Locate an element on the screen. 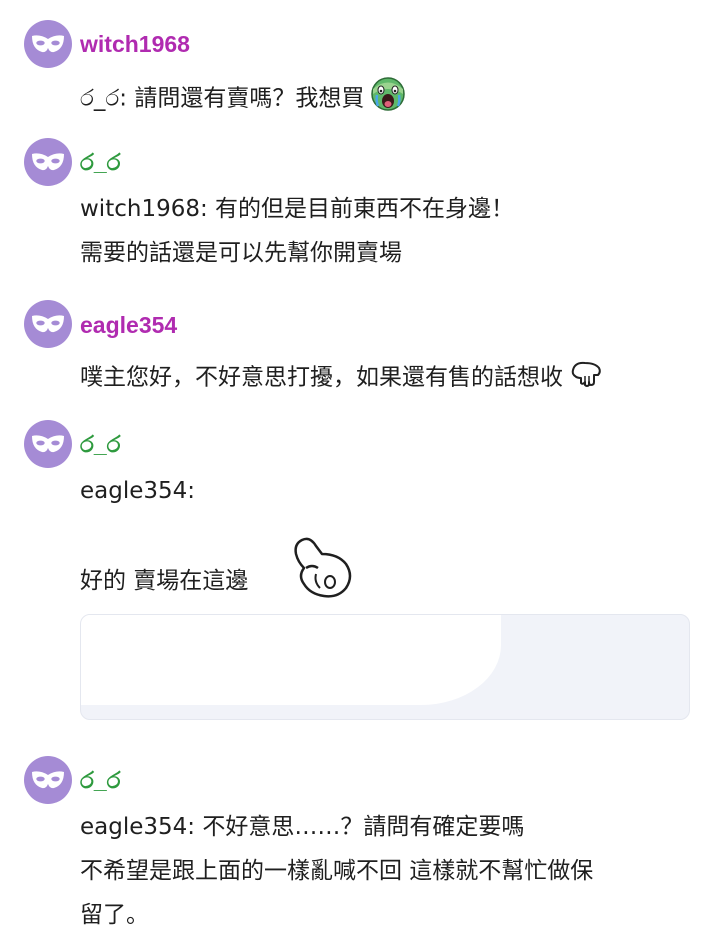 The width and height of the screenshot is (720, 942). bowing-hand-icon is located at coordinates (586, 378).